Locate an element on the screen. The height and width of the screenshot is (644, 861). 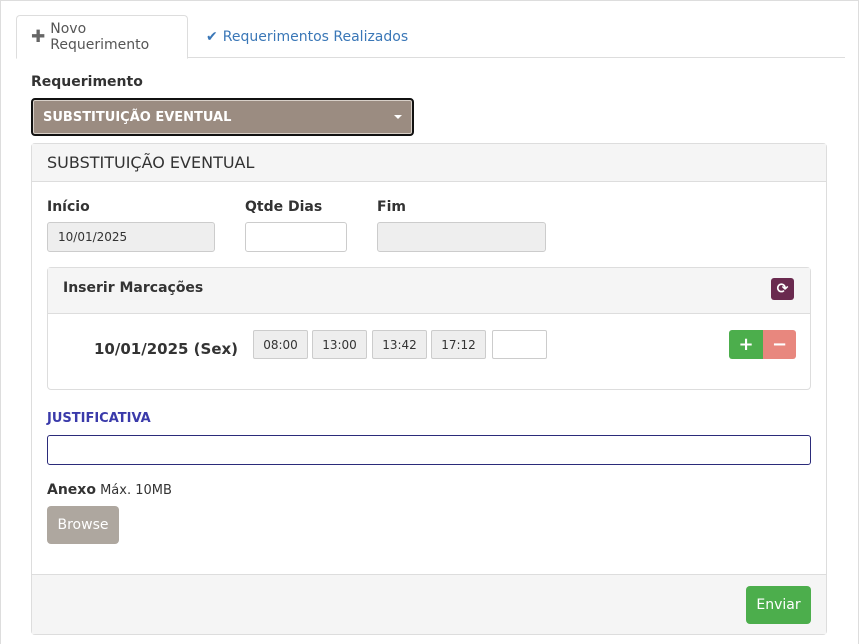
justificativa-field is located at coordinates (429, 450).